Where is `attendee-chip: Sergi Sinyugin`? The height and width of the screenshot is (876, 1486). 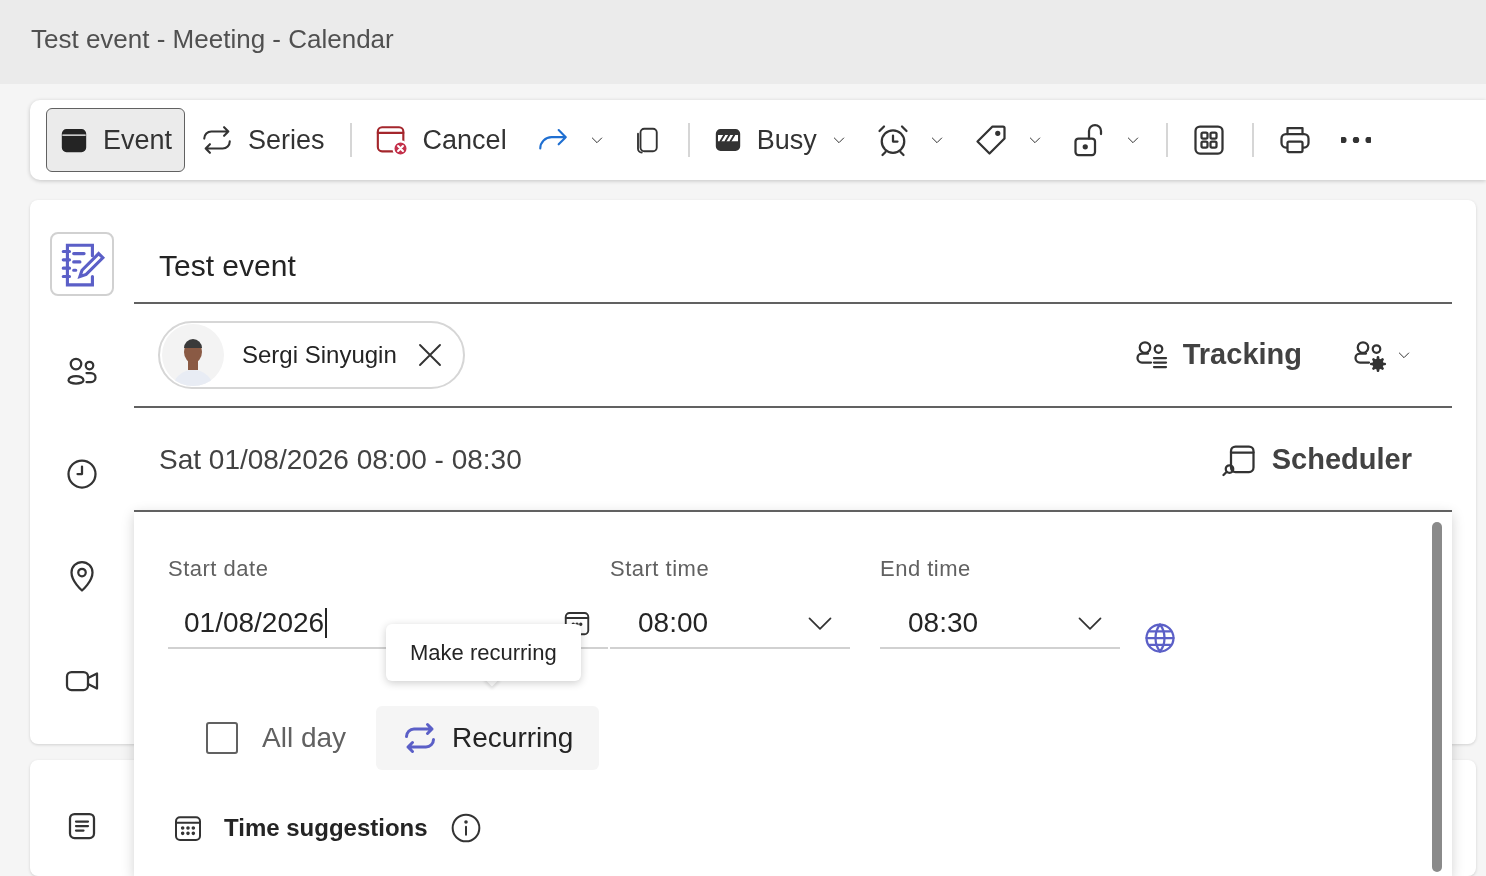
attendee-chip: Sergi Sinyugin is located at coordinates (311, 355).